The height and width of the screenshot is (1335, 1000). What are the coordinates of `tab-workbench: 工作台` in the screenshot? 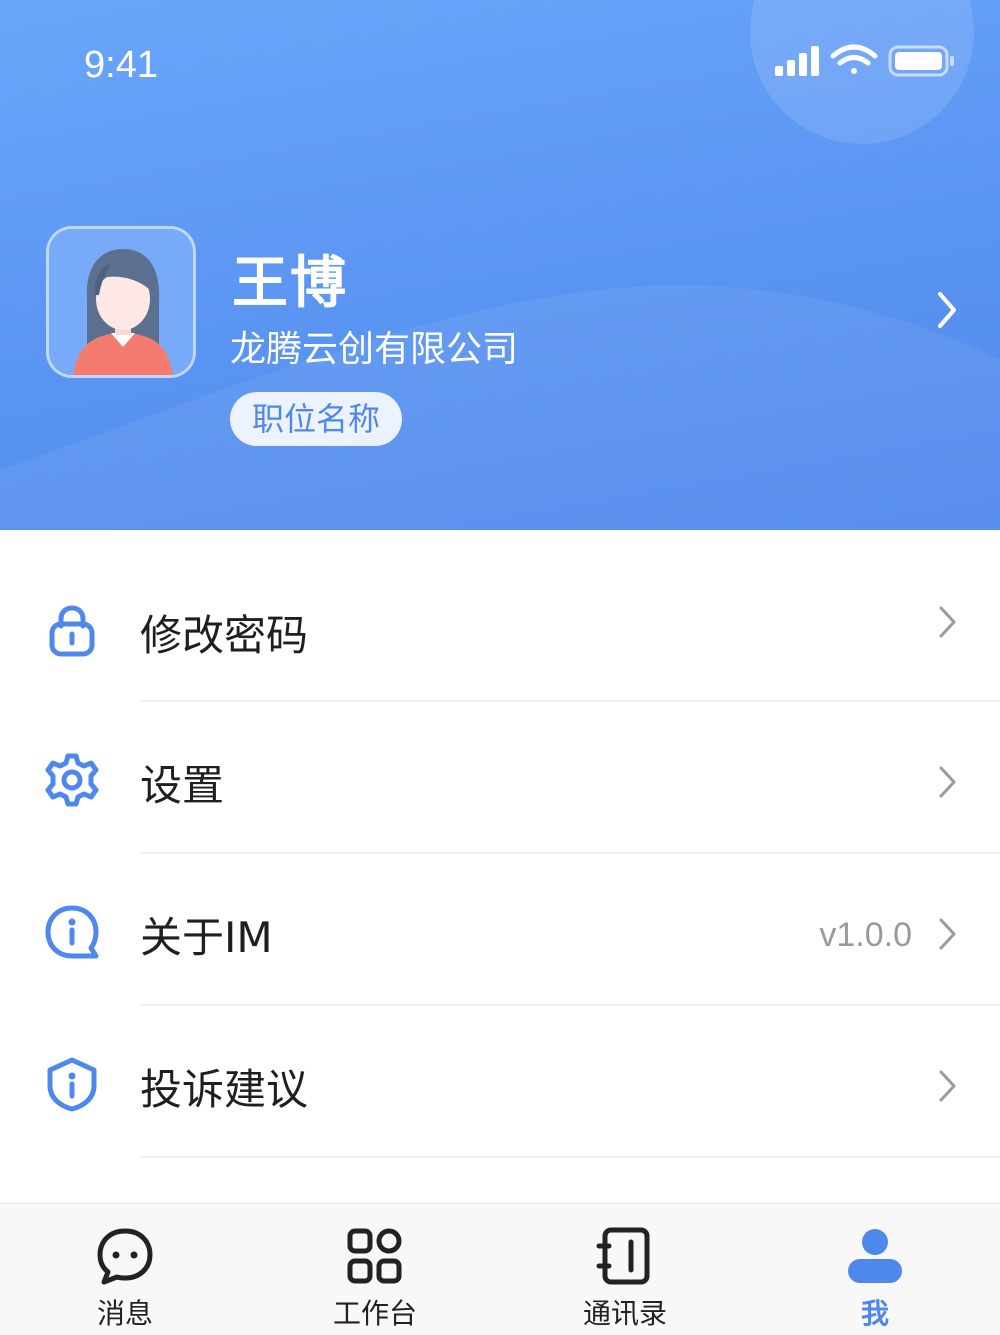 It's located at (375, 1269).